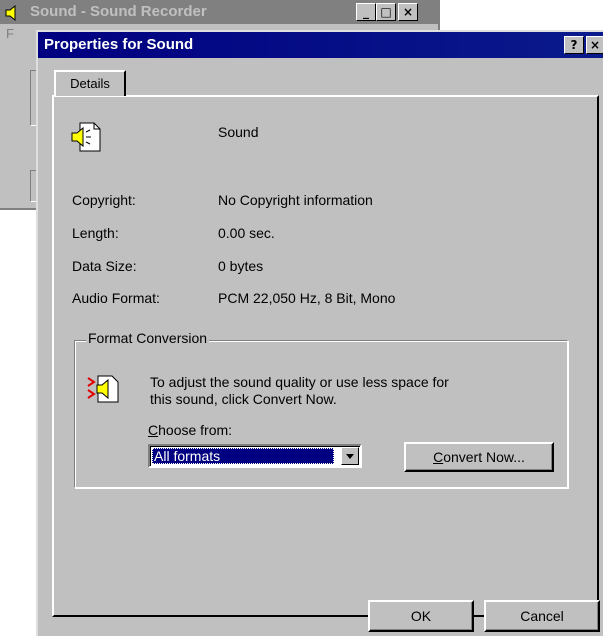 The image size is (603, 636). What do you see at coordinates (295, 200) in the screenshot?
I see `copyright-value: No Copyright information` at bounding box center [295, 200].